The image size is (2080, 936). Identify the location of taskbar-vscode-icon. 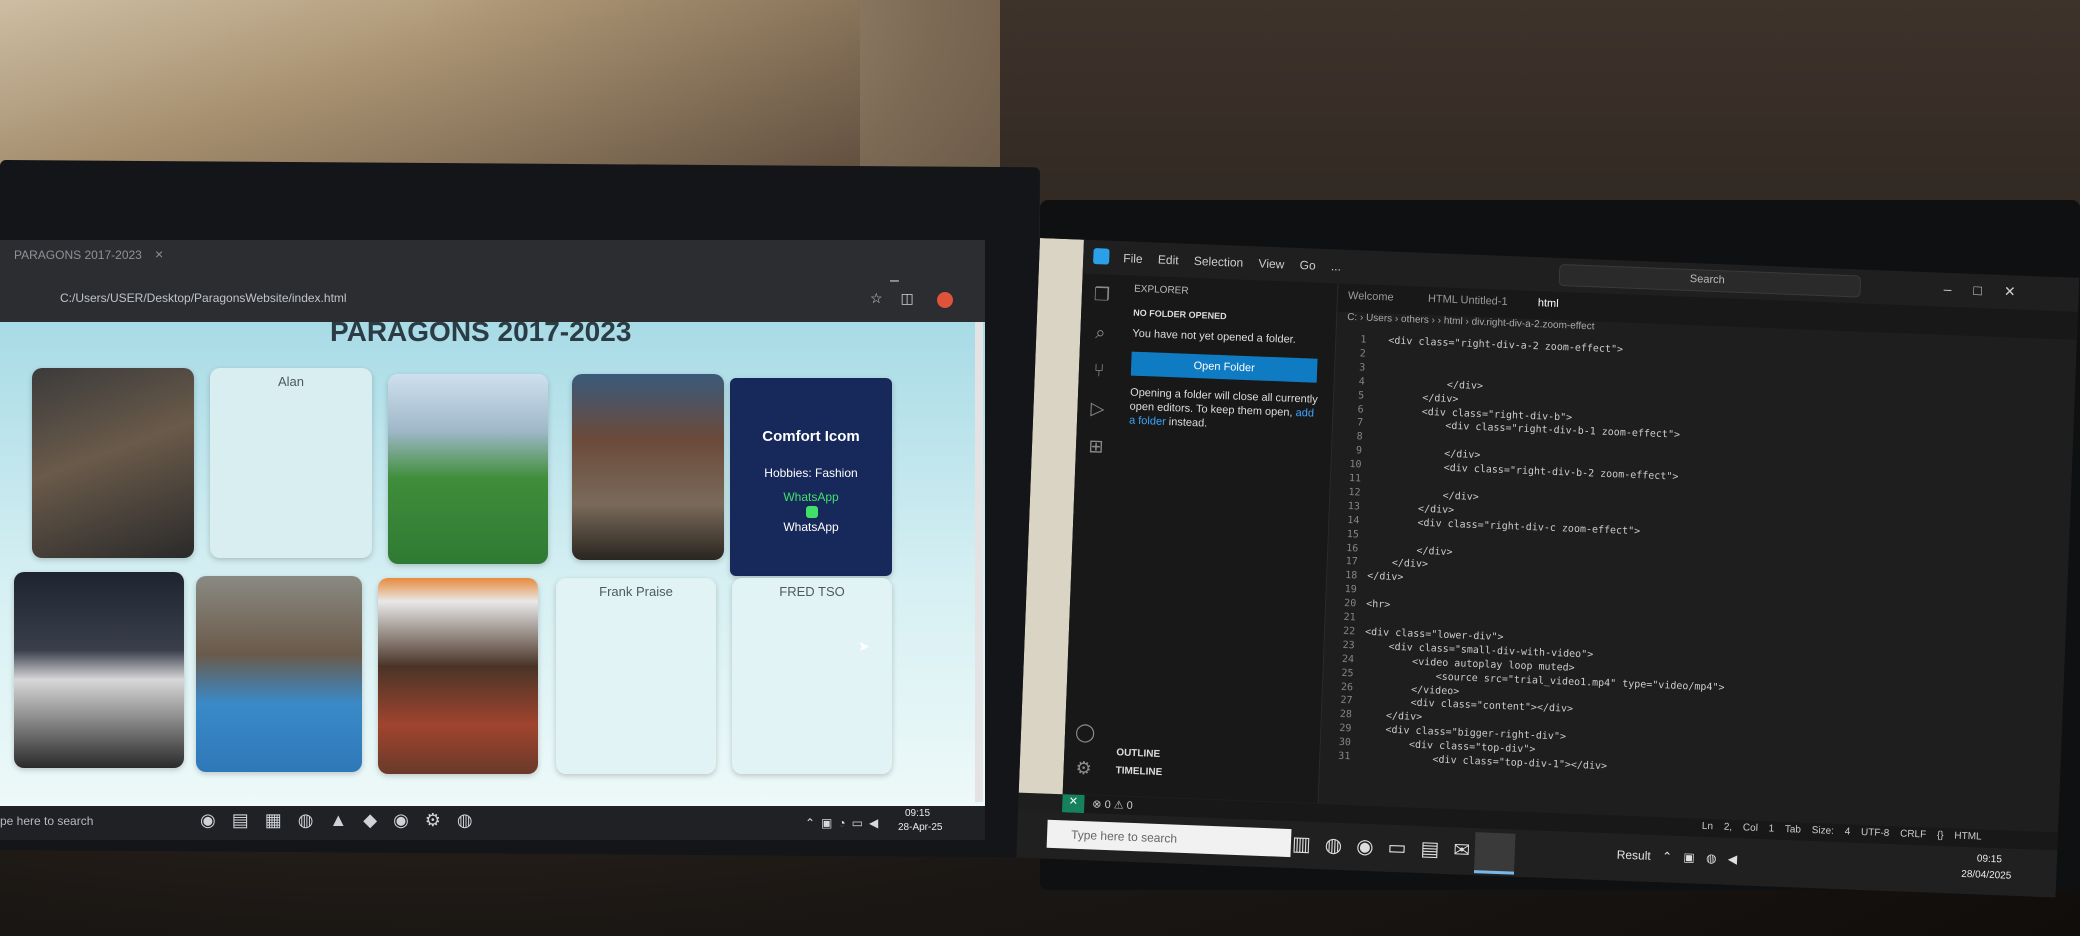
(1494, 853).